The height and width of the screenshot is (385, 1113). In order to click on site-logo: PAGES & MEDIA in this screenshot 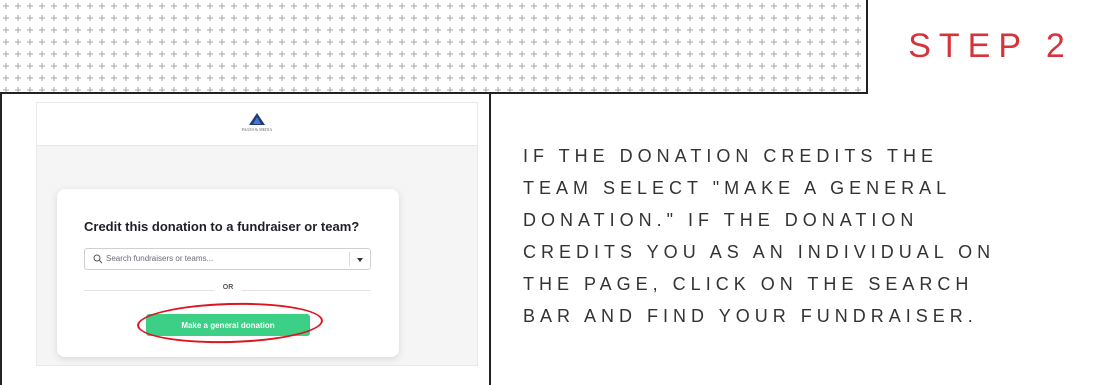, I will do `click(257, 124)`.